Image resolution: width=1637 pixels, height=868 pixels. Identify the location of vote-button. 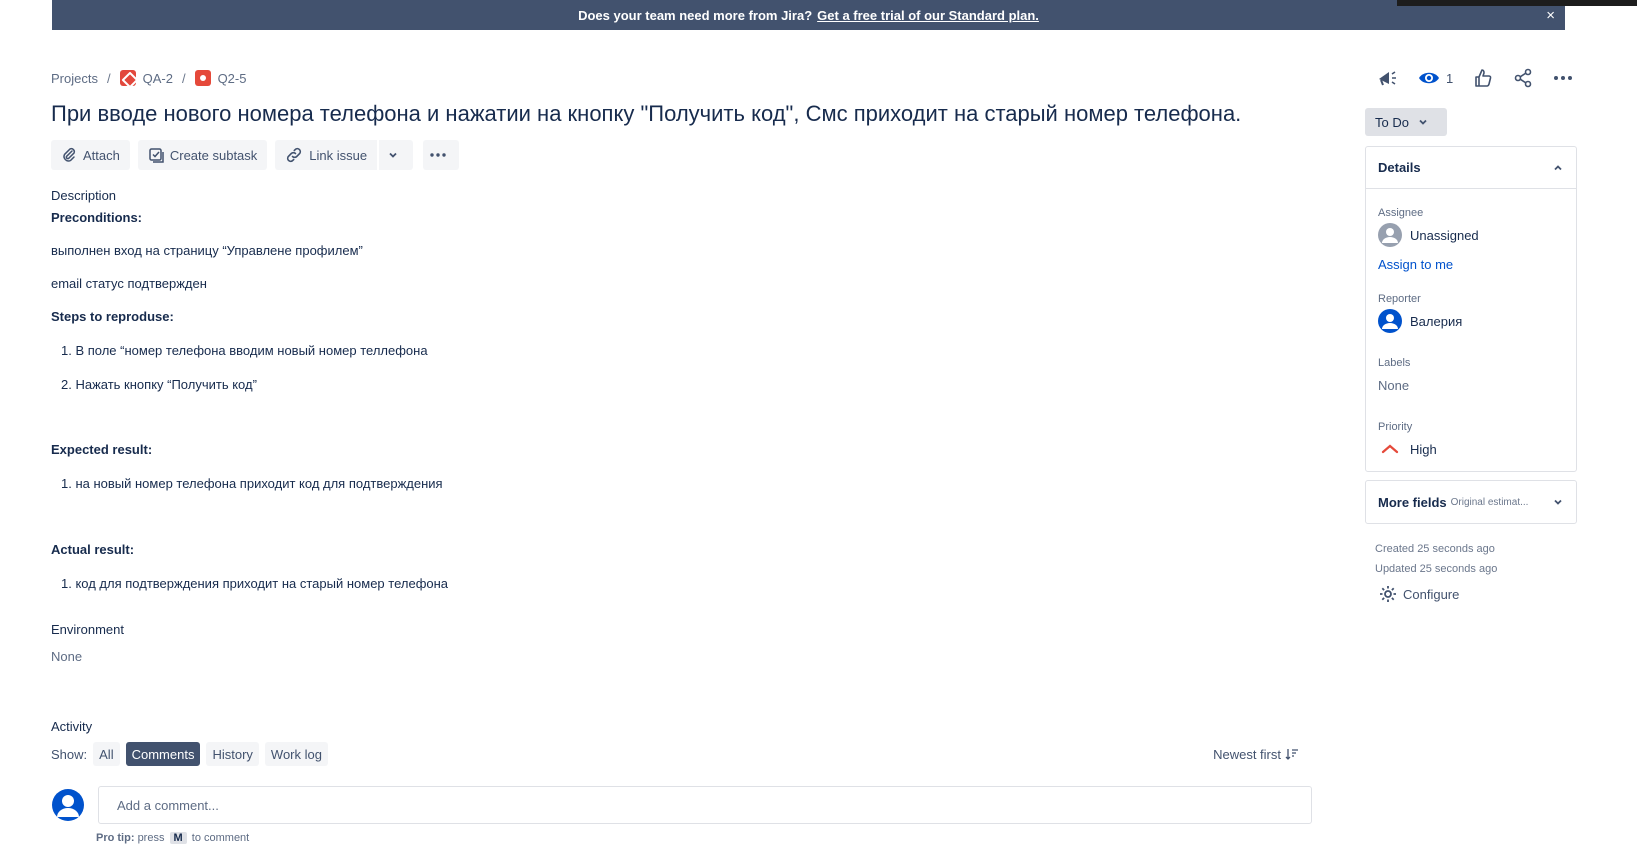
(1483, 78).